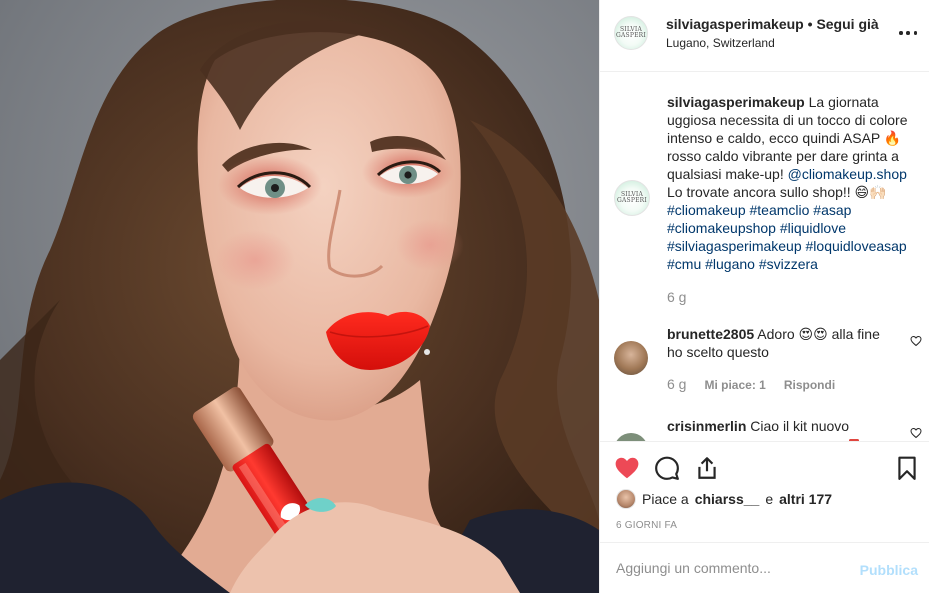 The image size is (929, 593). What do you see at coordinates (908, 33) in the screenshot?
I see `more-options-icon` at bounding box center [908, 33].